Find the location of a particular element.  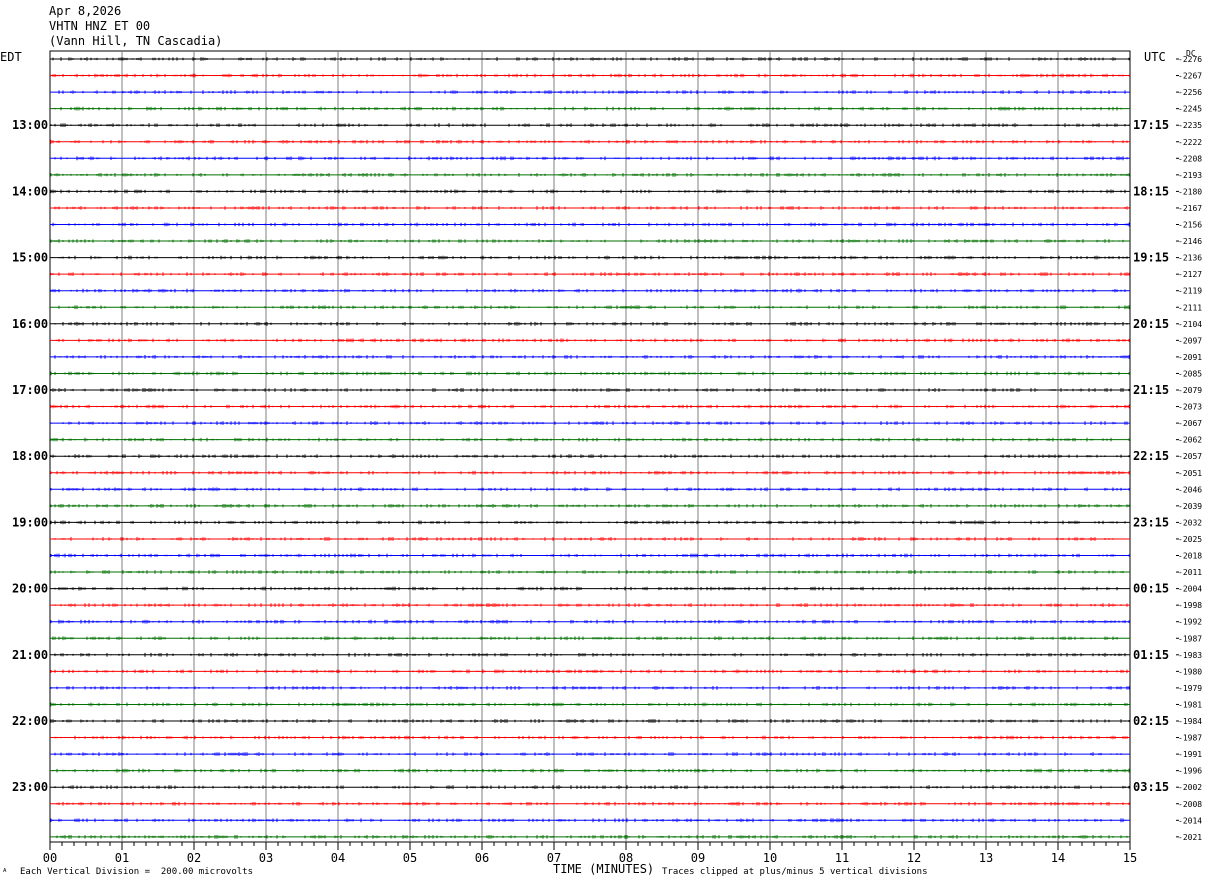

dc-offset-label: -2011 is located at coordinates (1190, 572).